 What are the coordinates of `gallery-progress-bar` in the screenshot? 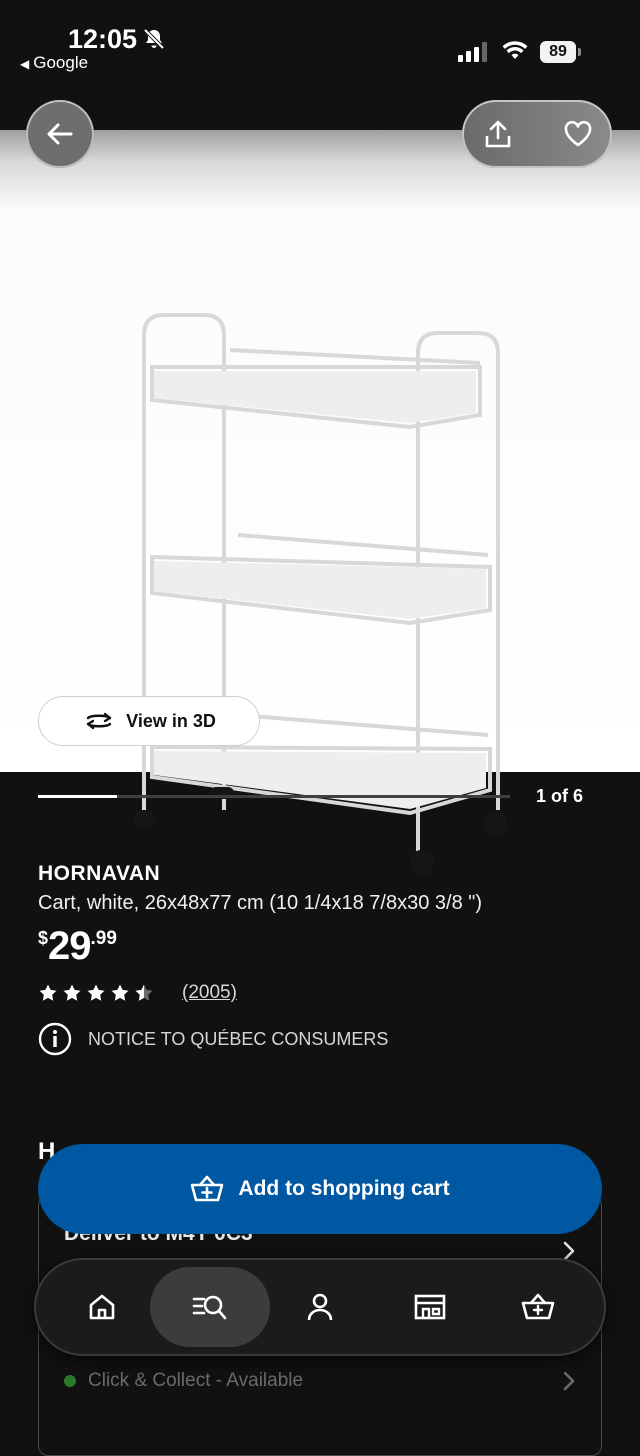 It's located at (274, 796).